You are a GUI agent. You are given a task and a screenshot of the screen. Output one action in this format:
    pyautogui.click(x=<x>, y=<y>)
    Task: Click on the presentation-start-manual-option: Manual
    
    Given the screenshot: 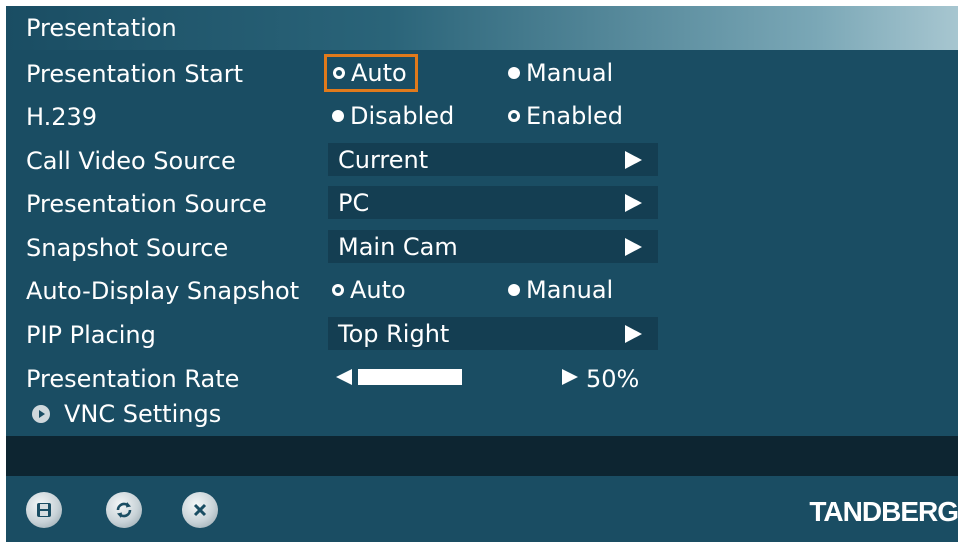 What is the action you would take?
    pyautogui.click(x=560, y=73)
    